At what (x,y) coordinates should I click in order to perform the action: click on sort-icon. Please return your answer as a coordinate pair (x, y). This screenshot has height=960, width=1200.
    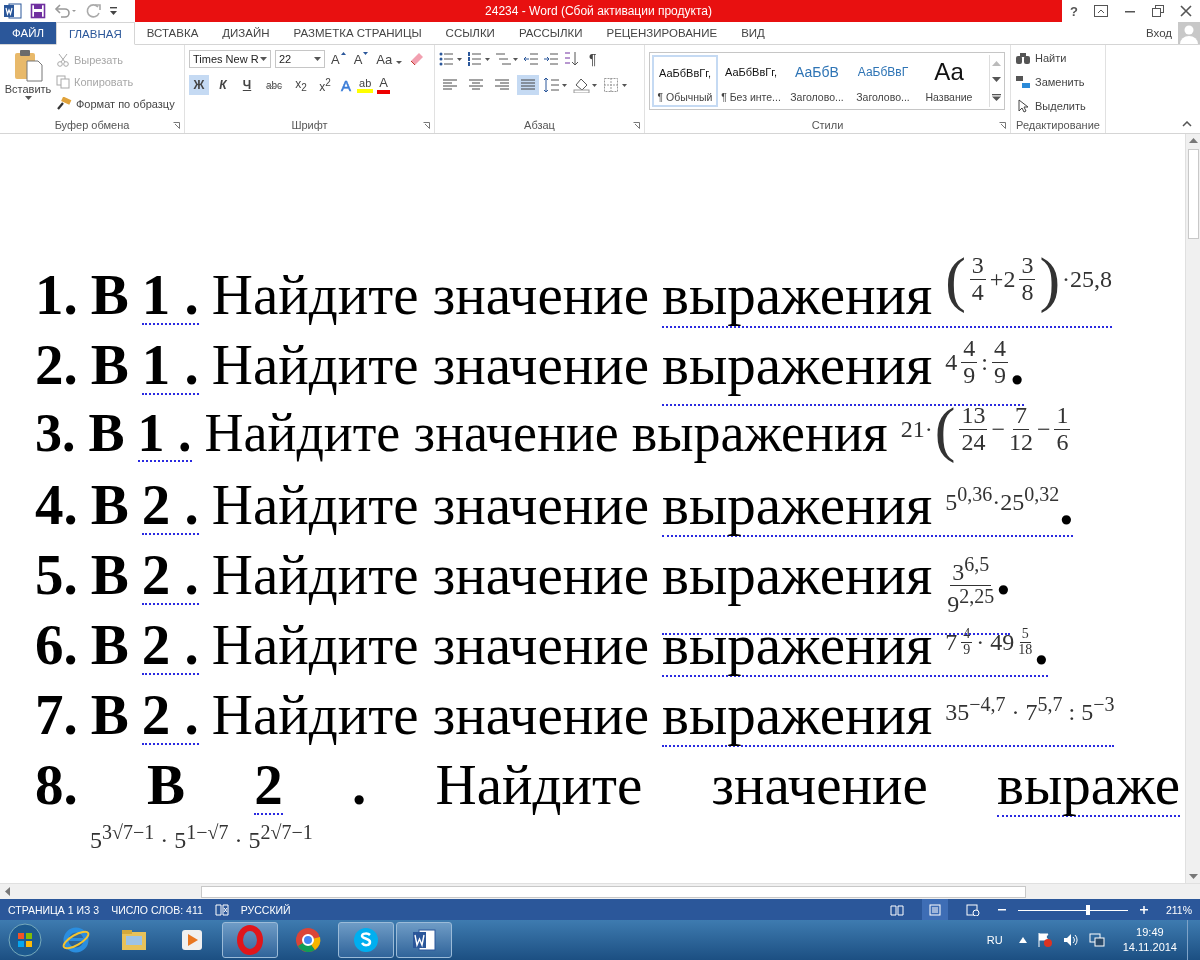
    Looking at the image, I should click on (571, 59).